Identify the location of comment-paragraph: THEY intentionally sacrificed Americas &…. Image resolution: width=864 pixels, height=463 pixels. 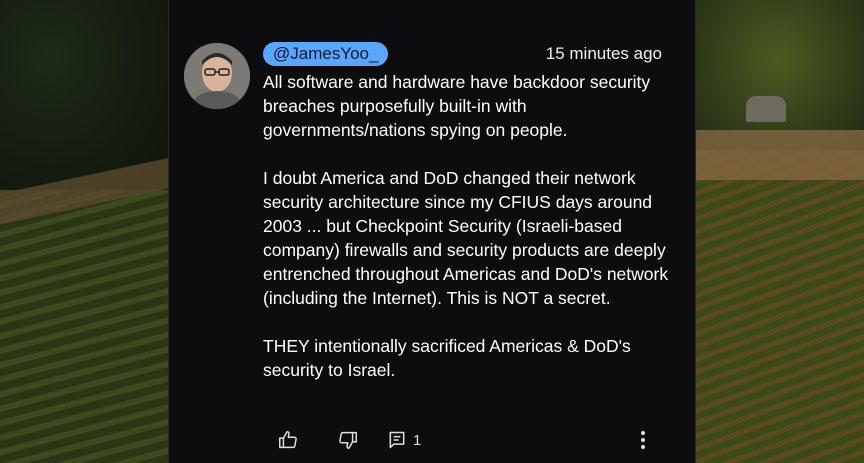
(447, 358).